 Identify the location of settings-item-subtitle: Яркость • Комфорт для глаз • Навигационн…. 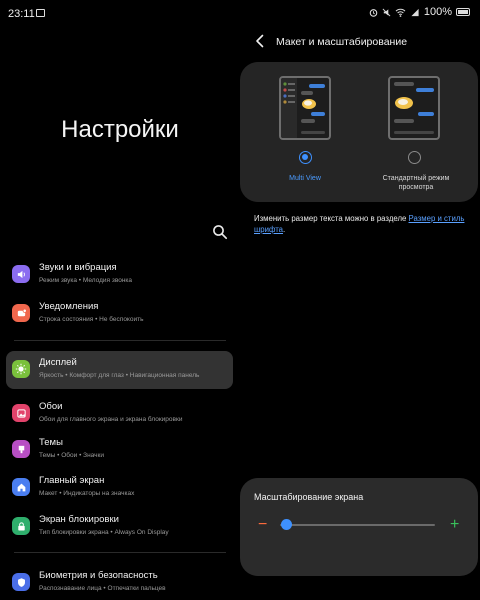
(119, 375).